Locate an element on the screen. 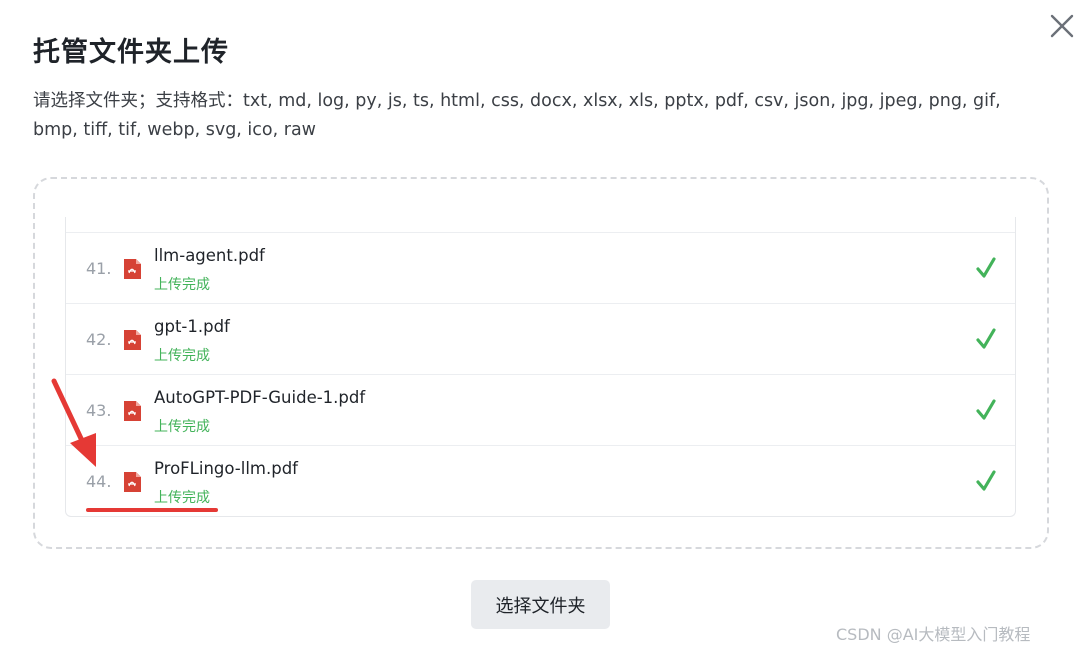 Image resolution: width=1080 pixels, height=647 pixels. dialog-title: 托管文件夹上传 is located at coordinates (131, 52).